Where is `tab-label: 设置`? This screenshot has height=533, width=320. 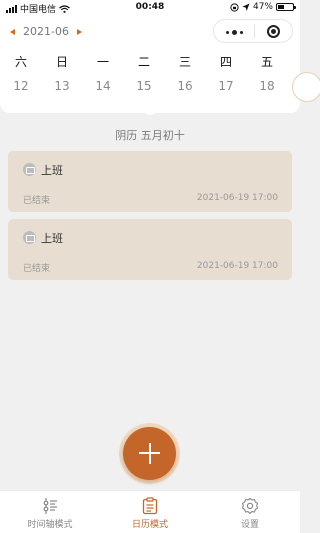 tab-label: 设置 is located at coordinates (249, 525).